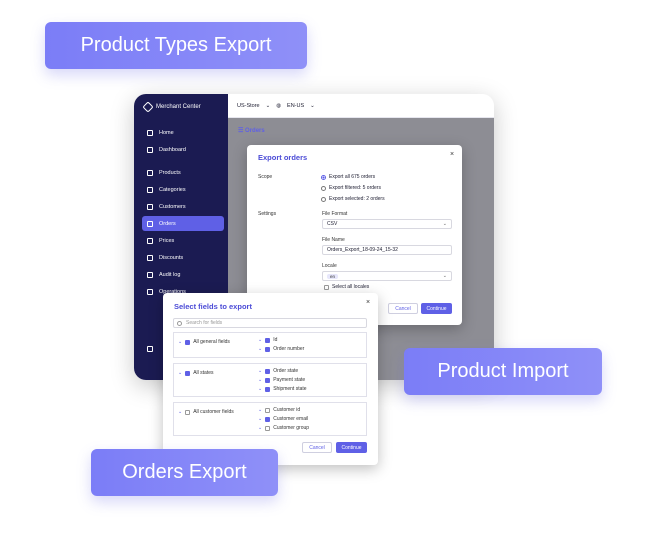  What do you see at coordinates (150, 189) in the screenshot?
I see `categories-icon` at bounding box center [150, 189].